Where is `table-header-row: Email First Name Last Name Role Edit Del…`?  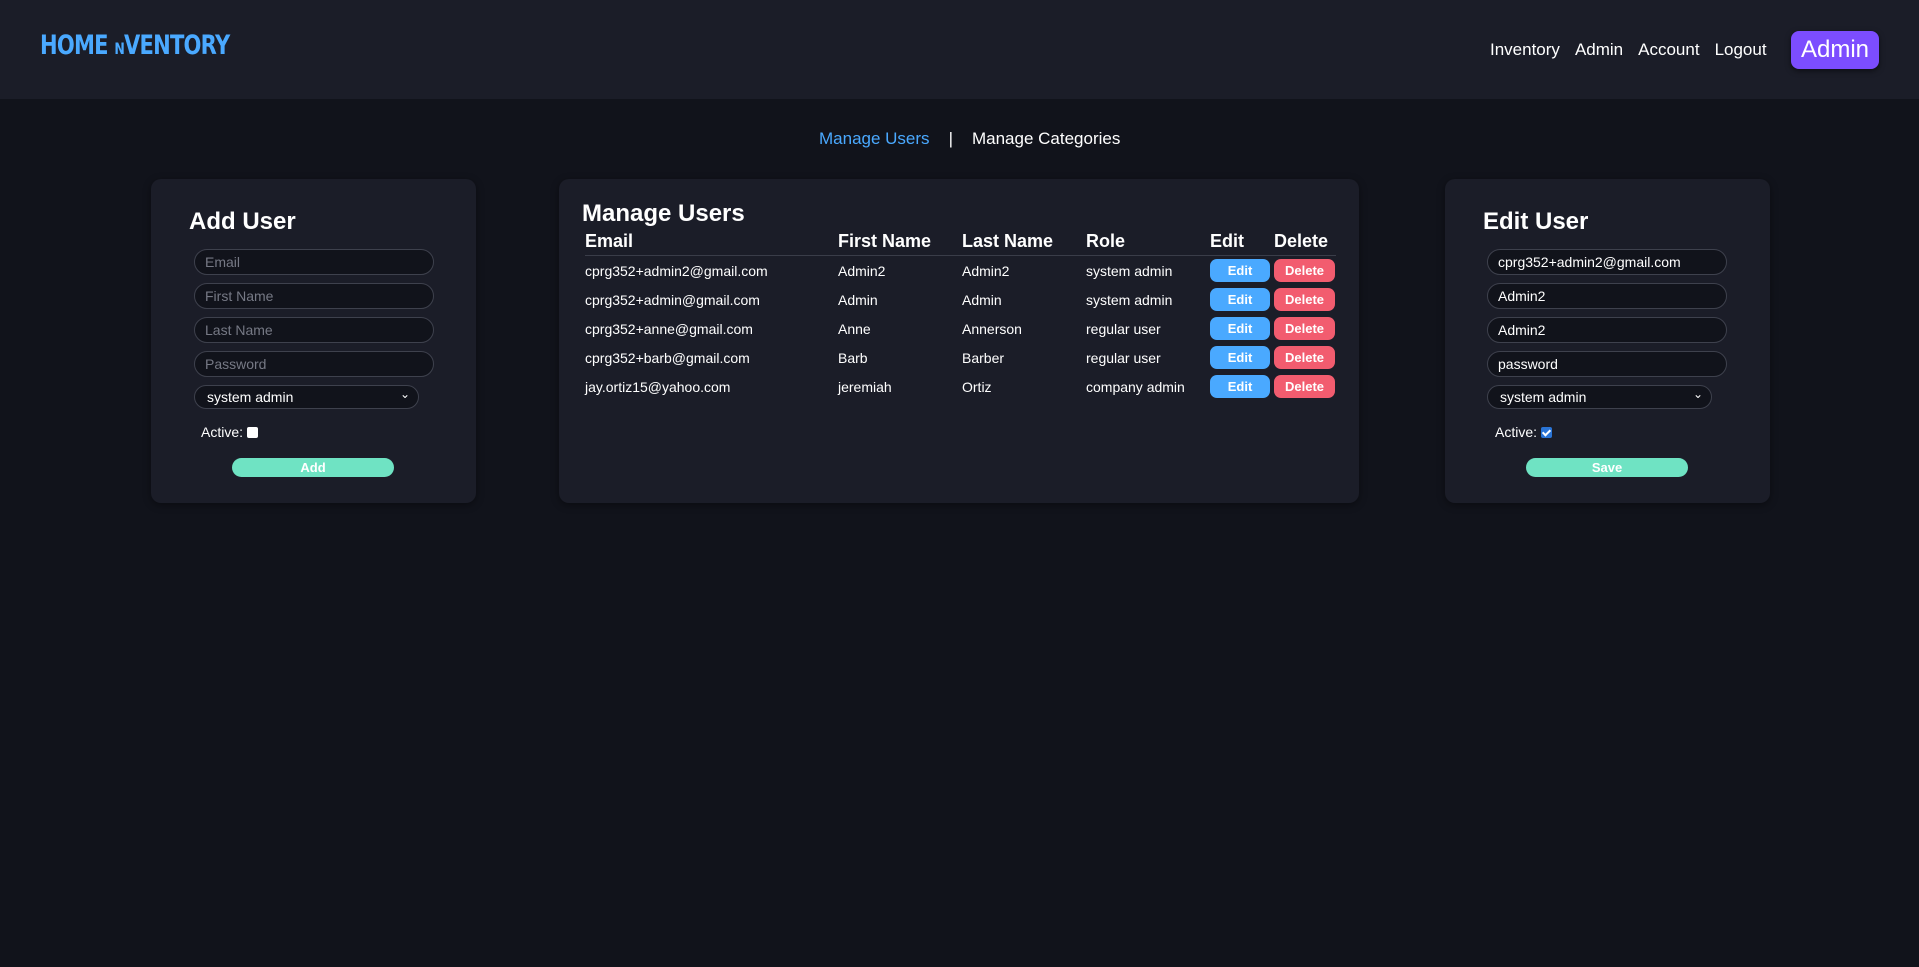 table-header-row: Email First Name Last Name Role Edit Del… is located at coordinates (960, 241).